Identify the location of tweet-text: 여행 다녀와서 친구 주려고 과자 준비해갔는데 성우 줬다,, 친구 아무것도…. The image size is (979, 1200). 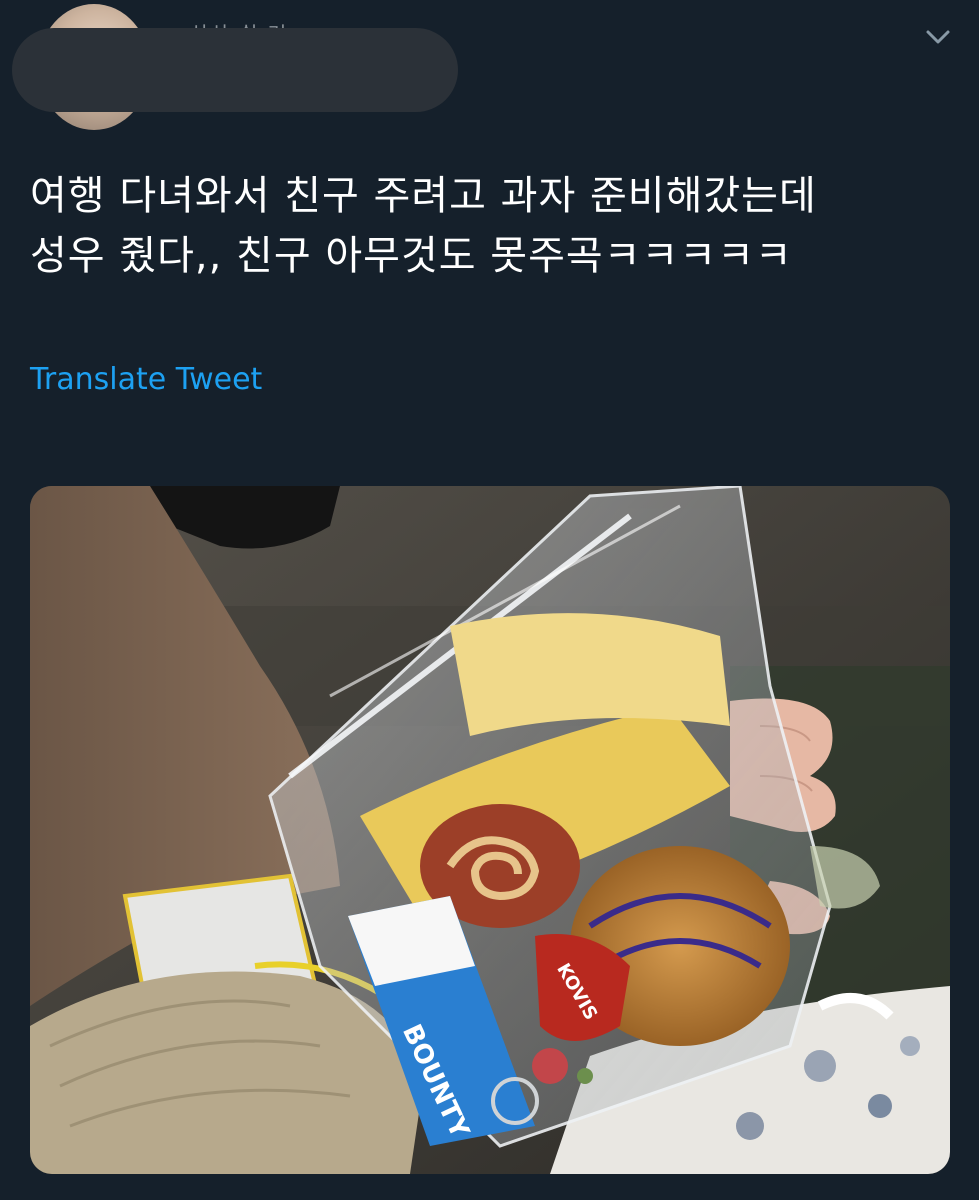
(423, 226).